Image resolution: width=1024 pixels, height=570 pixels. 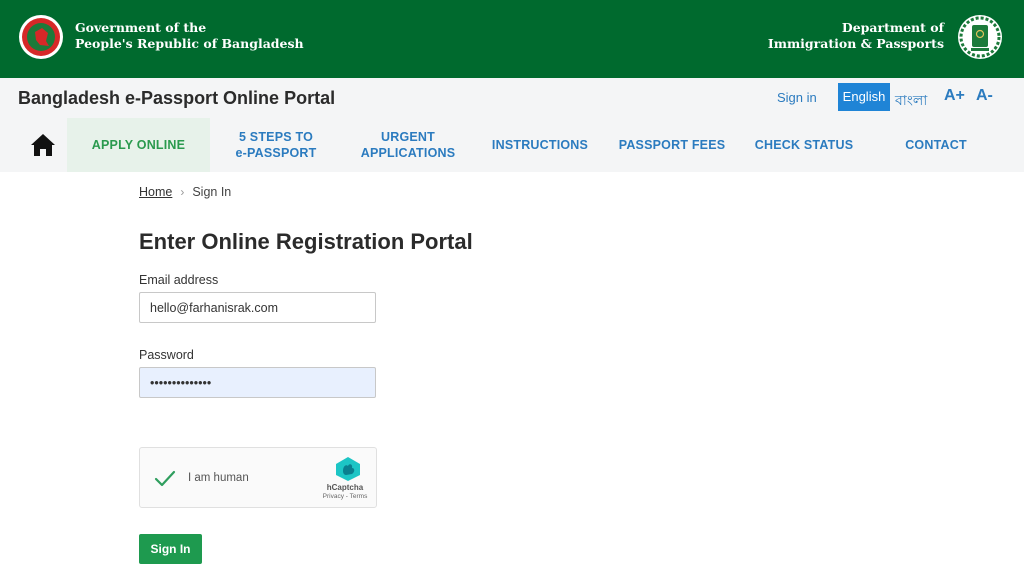 What do you see at coordinates (345, 487) in the screenshot?
I see `captcha-brand: hCaptcha` at bounding box center [345, 487].